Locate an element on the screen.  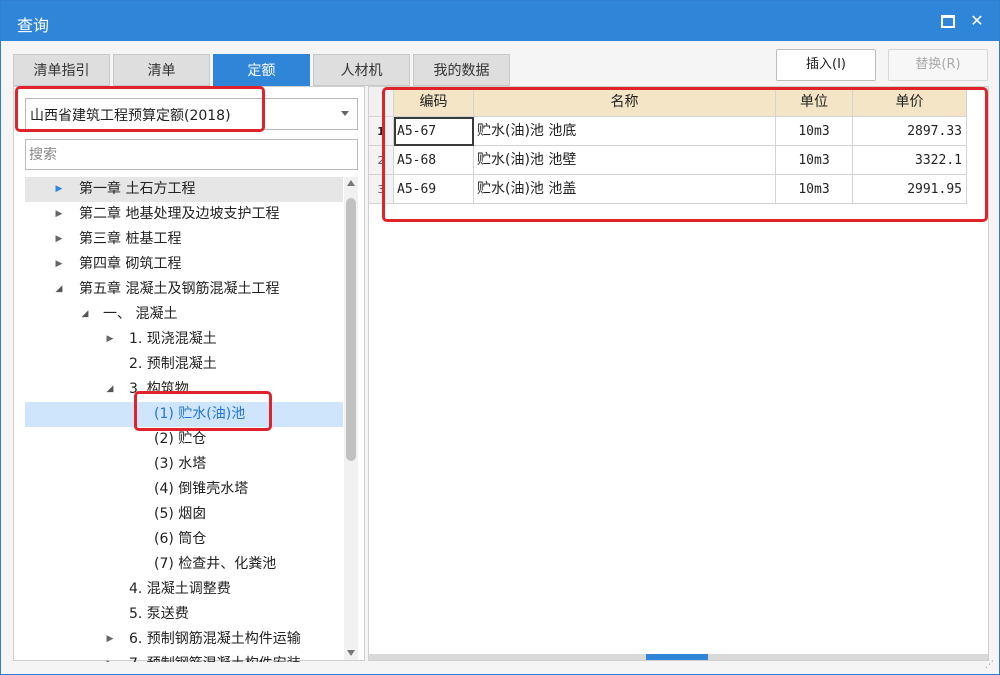
tab-my-data: 我的数据 is located at coordinates (461, 70).